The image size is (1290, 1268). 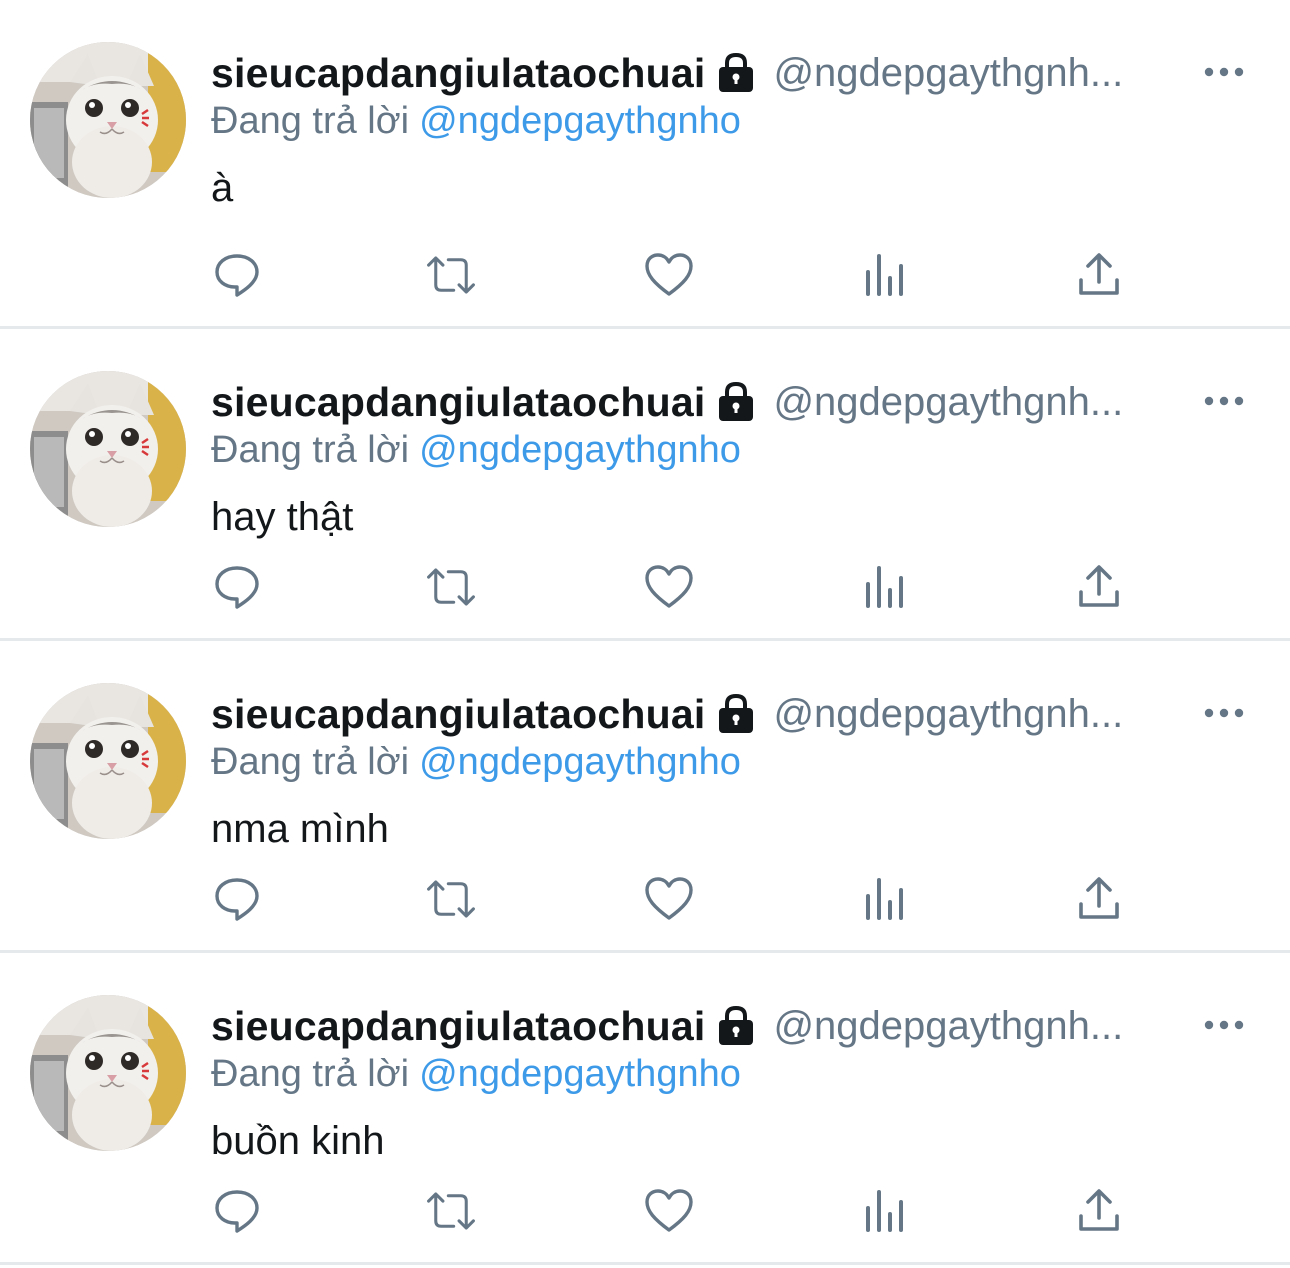 What do you see at coordinates (300, 829) in the screenshot?
I see `tweet-text: nma mình` at bounding box center [300, 829].